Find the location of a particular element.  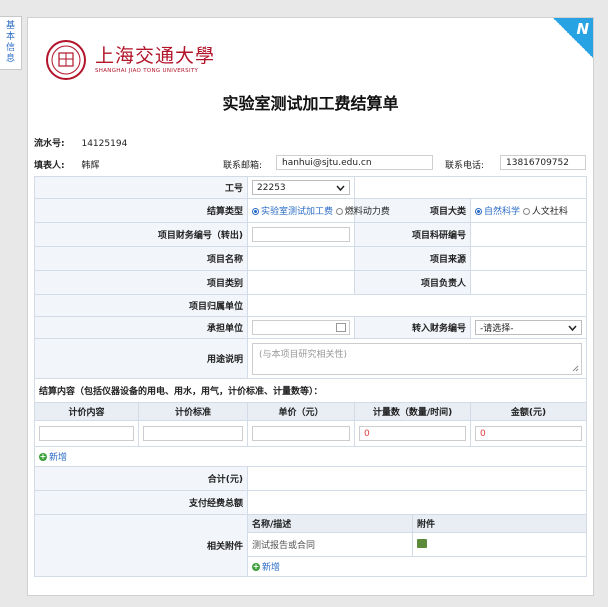

project-cat-radio-science: 自然科学 is located at coordinates (497, 212).